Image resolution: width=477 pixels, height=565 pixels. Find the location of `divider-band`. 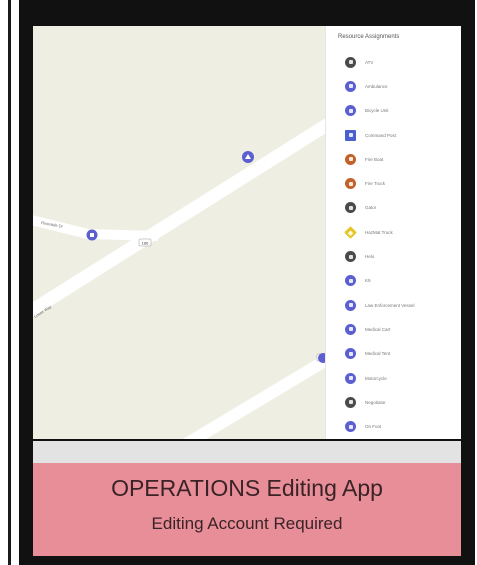

divider-band is located at coordinates (247, 452).